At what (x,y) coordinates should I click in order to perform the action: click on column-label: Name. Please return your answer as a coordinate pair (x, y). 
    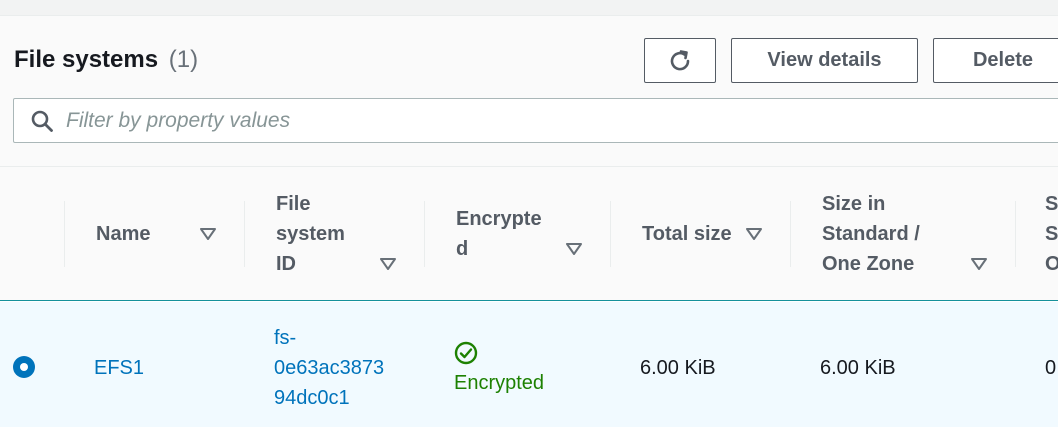
    Looking at the image, I should click on (123, 234).